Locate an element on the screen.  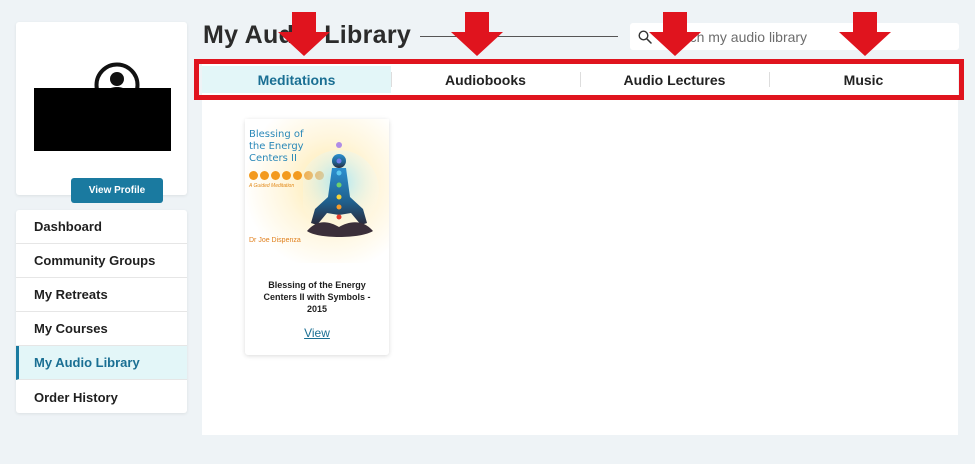
cover-author: Dr Joe Dispenza is located at coordinates (275, 240).